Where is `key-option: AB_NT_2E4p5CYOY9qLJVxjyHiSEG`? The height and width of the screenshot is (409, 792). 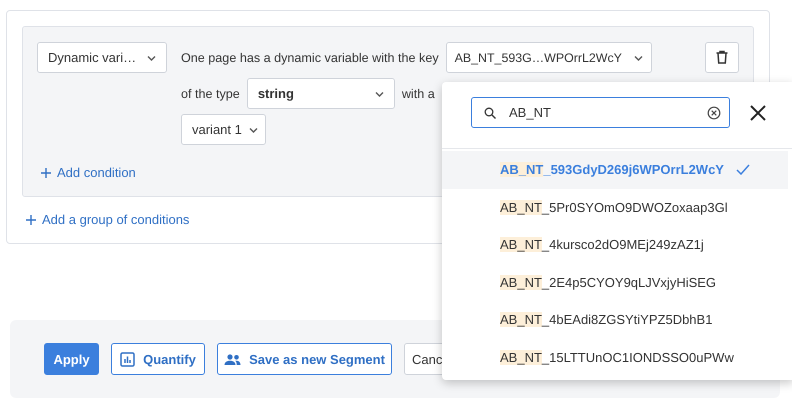
key-option: AB_NT_2E4p5CYOY9qLJVxjyHiSEG is located at coordinates (615, 282).